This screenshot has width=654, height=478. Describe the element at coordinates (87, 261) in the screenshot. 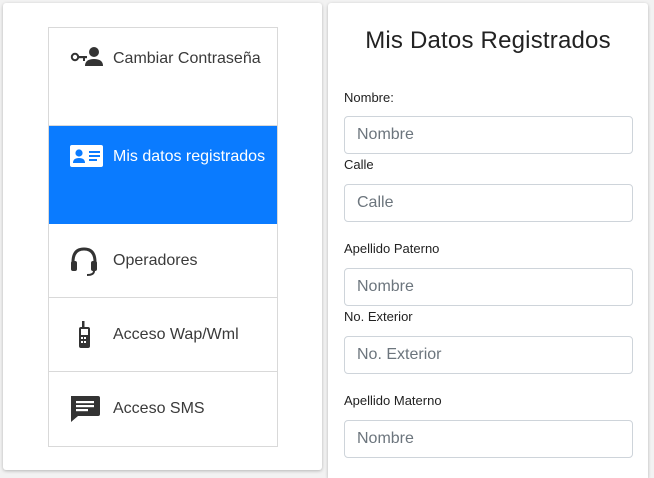

I see `headset-icon` at that location.